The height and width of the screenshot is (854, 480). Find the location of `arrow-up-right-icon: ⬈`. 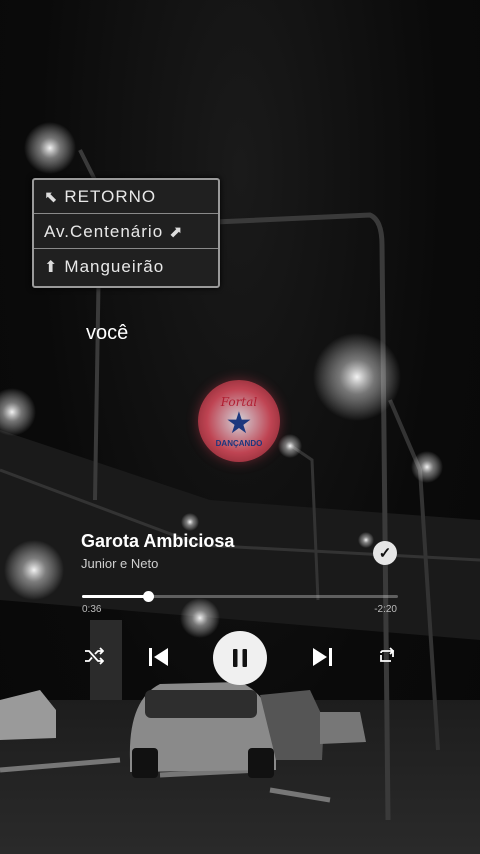

arrow-up-right-icon: ⬈ is located at coordinates (176, 232).